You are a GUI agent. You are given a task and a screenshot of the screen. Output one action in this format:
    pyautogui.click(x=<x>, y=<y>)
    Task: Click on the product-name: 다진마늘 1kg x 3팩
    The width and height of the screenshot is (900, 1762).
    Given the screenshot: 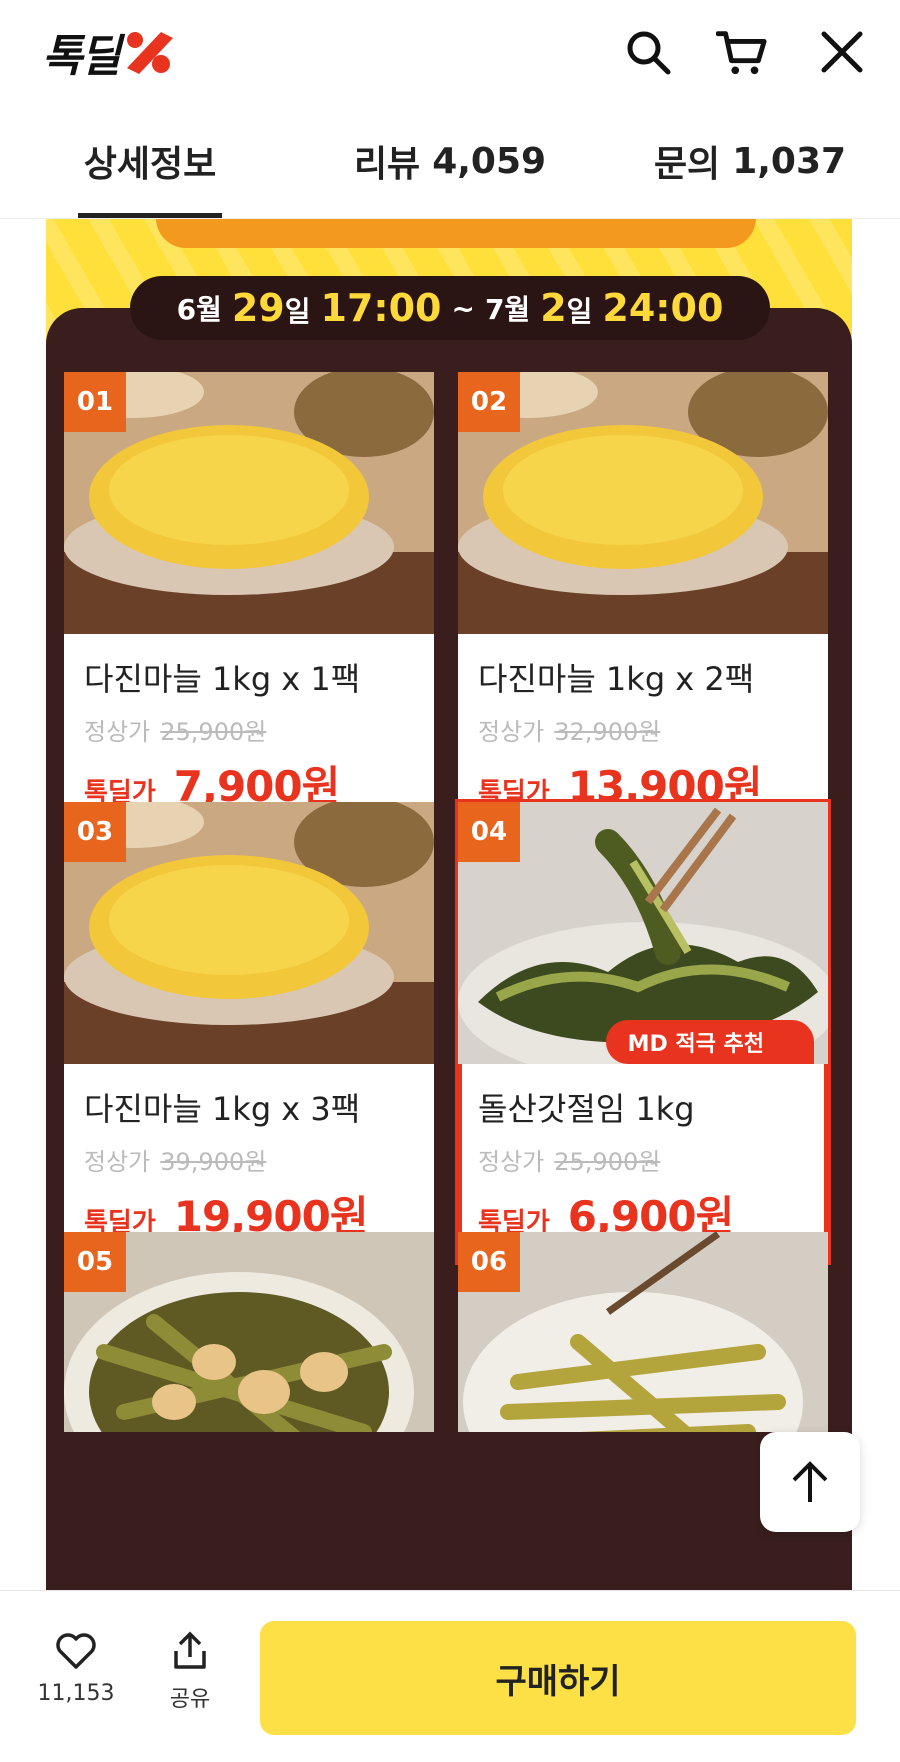 What is the action you would take?
    pyautogui.click(x=222, y=1109)
    